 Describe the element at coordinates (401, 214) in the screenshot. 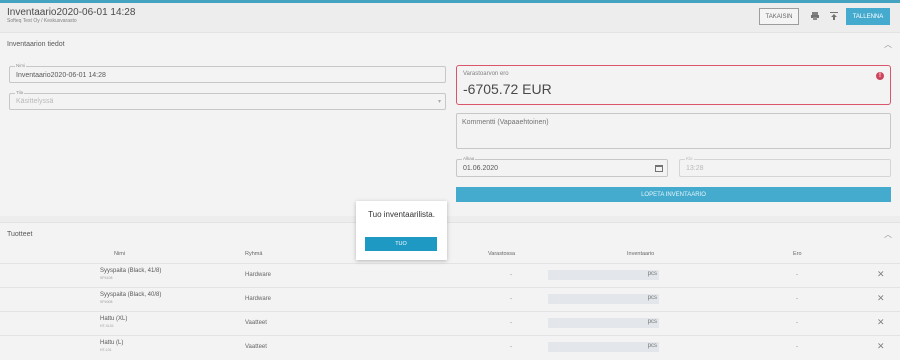

I see `dialog-message: Tuo inventaarilista.` at that location.